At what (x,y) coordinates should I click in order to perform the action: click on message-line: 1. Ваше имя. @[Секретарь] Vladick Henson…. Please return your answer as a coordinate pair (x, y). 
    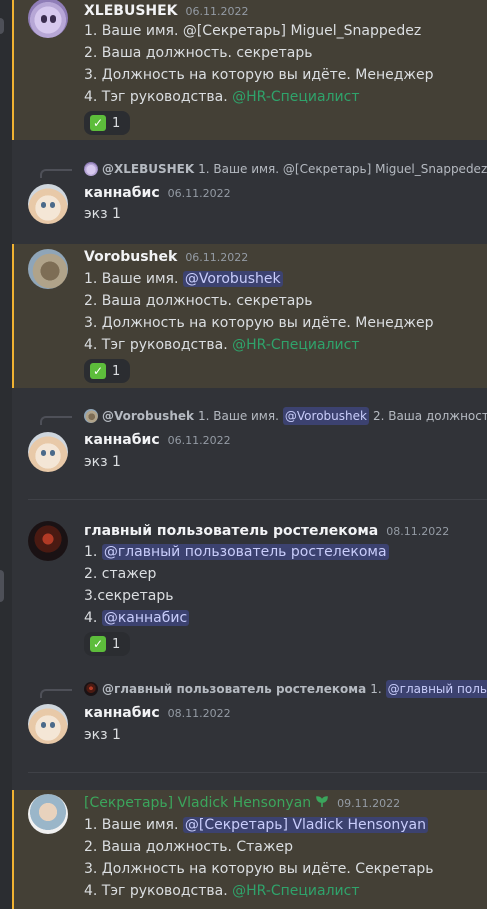
    Looking at the image, I should click on (256, 825).